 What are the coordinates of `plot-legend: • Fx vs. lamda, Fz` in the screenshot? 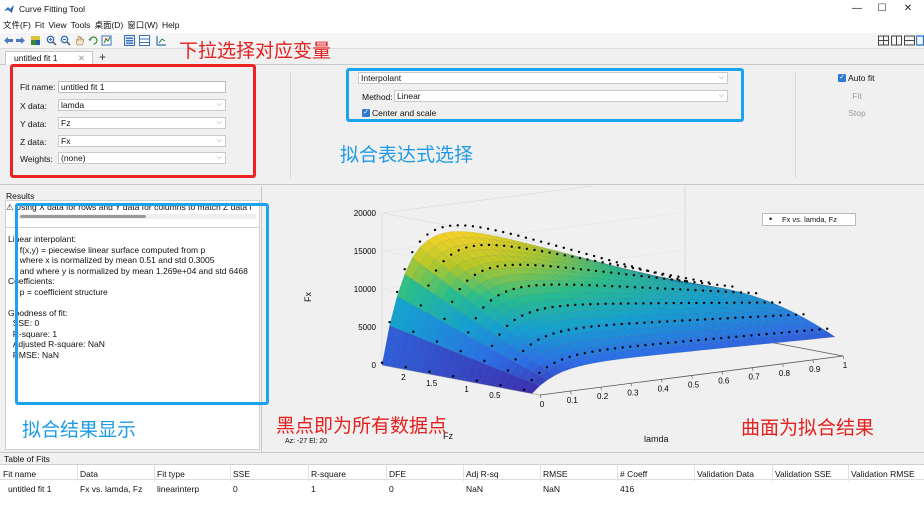 It's located at (809, 219).